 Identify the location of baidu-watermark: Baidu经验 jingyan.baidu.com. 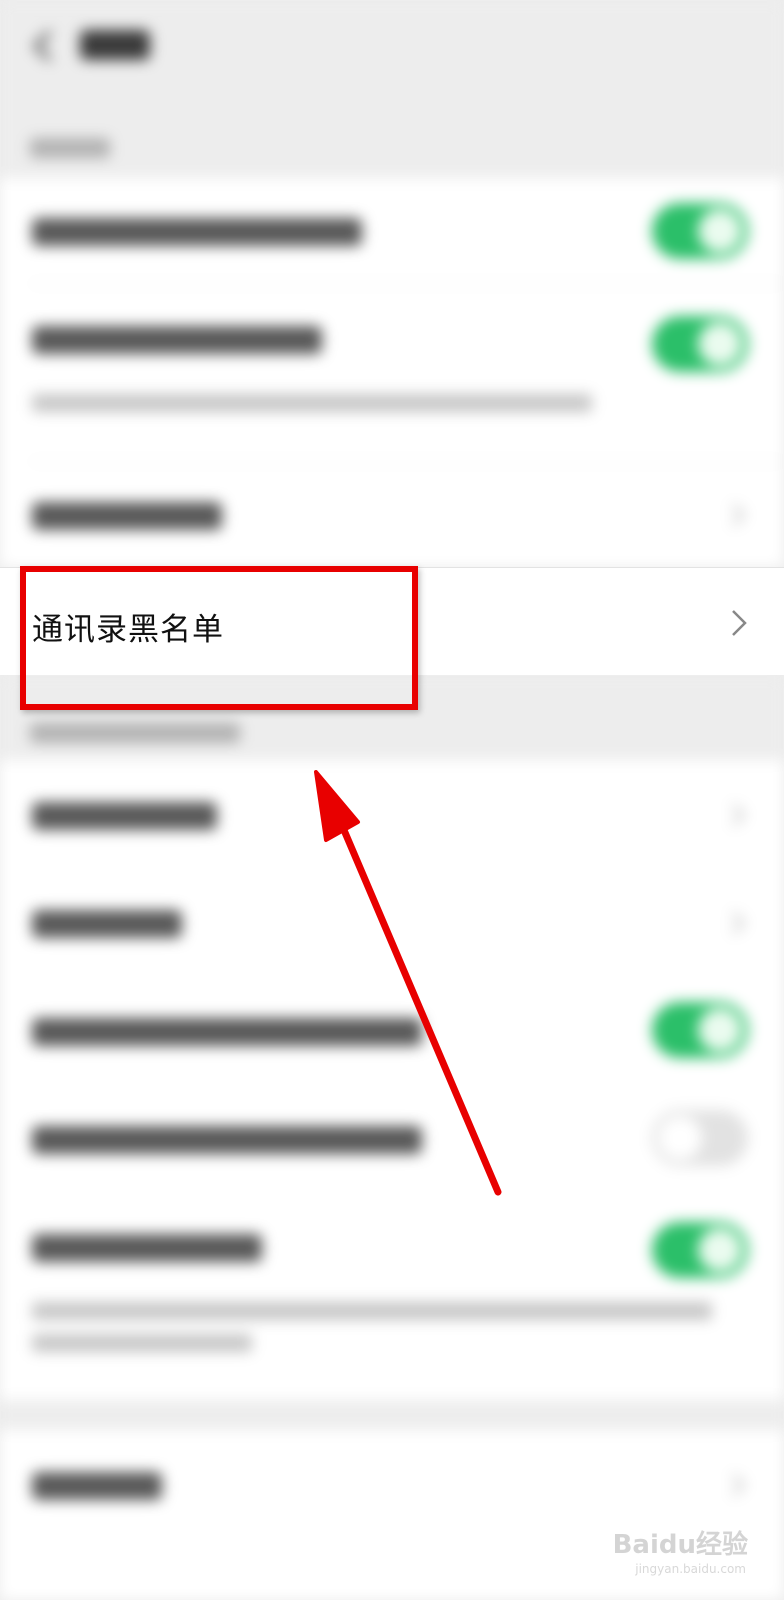
(673, 1550).